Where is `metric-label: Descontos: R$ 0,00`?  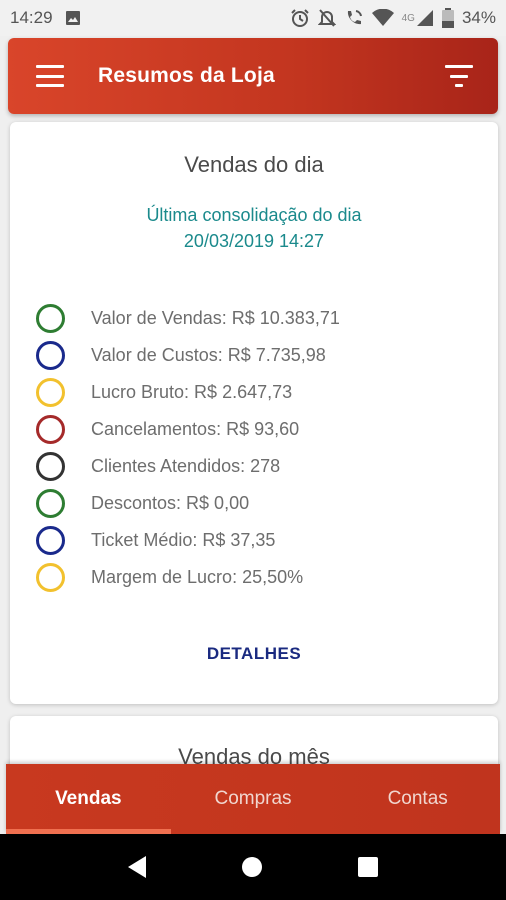
metric-label: Descontos: R$ 0,00 is located at coordinates (170, 503).